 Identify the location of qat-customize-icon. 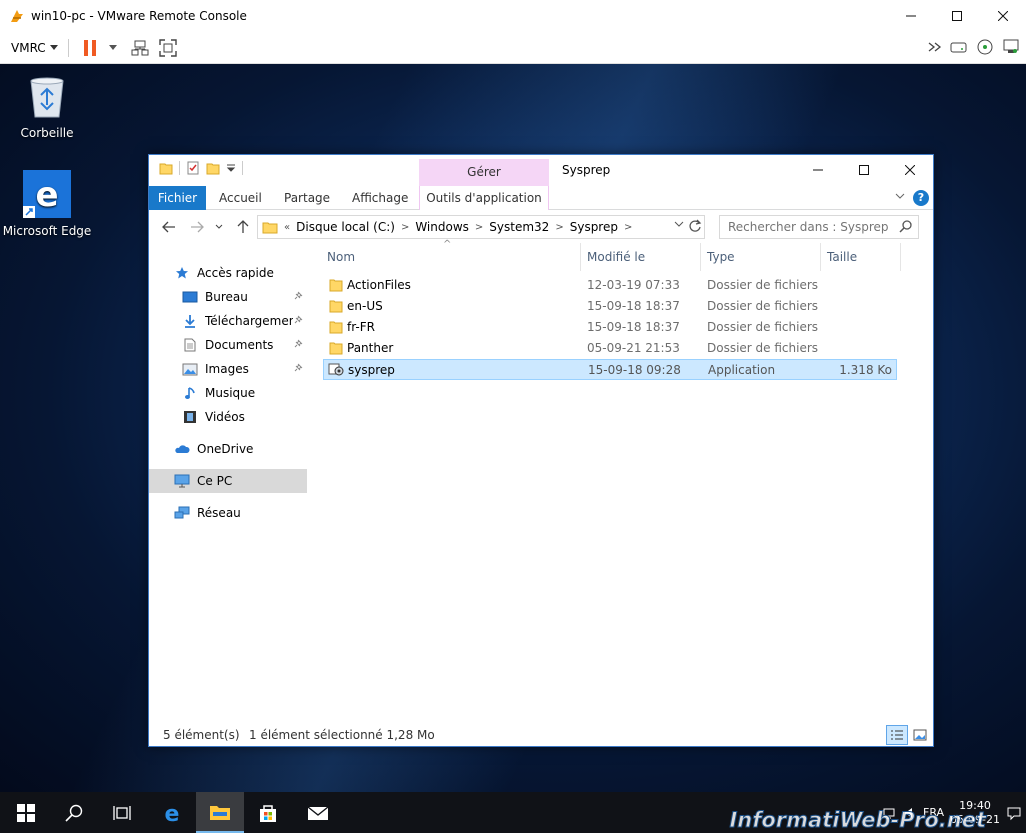
(231, 168).